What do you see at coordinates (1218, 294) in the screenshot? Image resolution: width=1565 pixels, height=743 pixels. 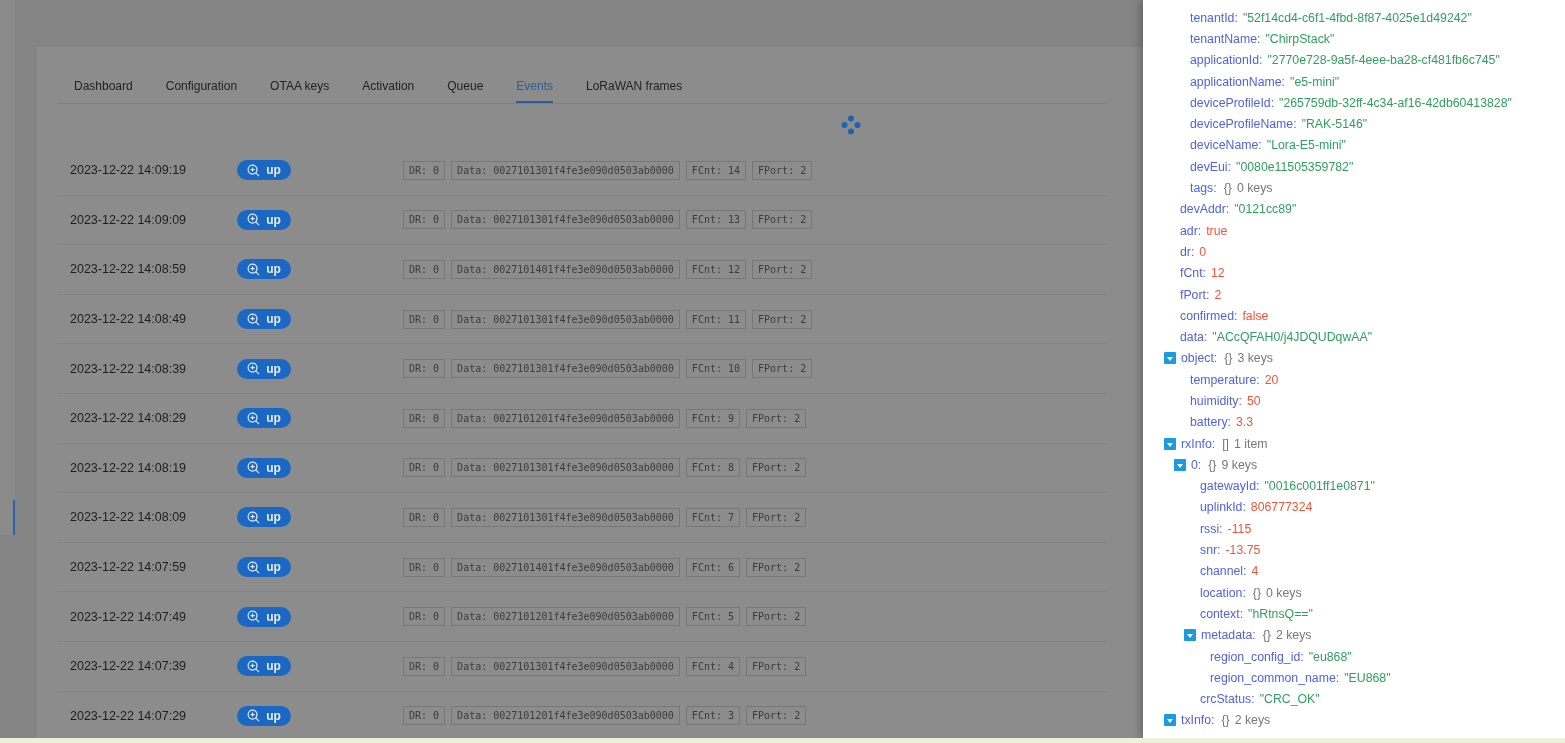 I see `json-value: 2` at bounding box center [1218, 294].